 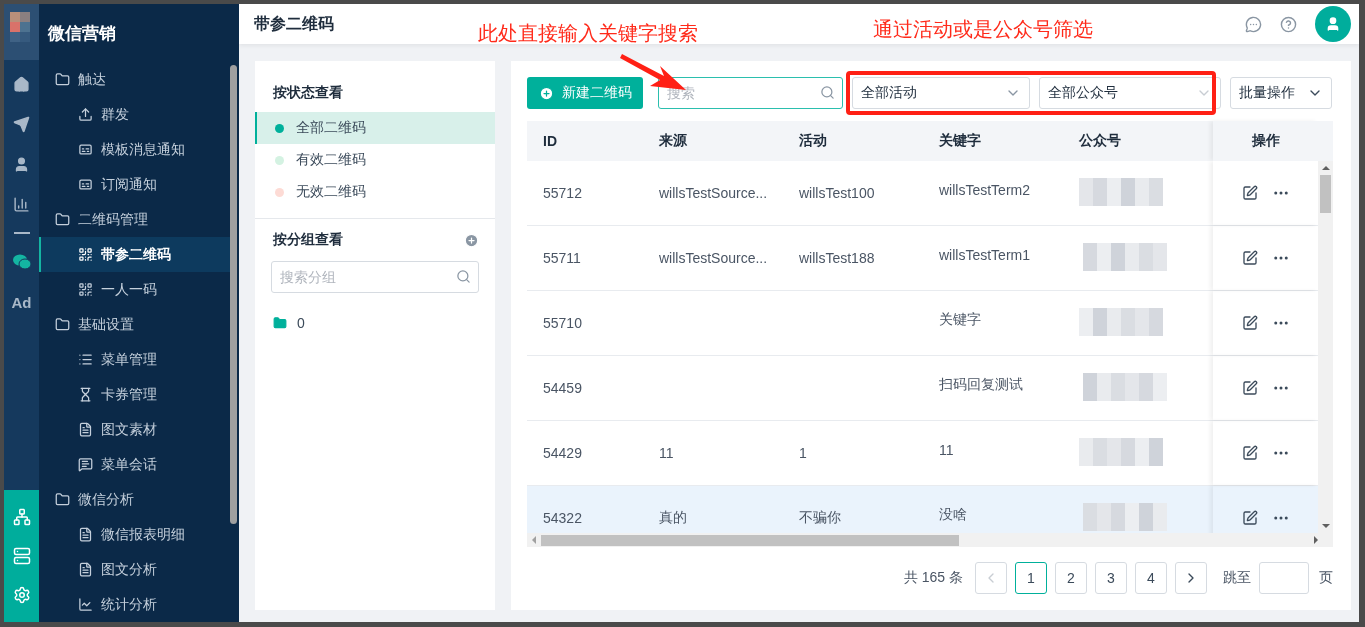 I want to click on menu-group: 触达, so click(x=135, y=79).